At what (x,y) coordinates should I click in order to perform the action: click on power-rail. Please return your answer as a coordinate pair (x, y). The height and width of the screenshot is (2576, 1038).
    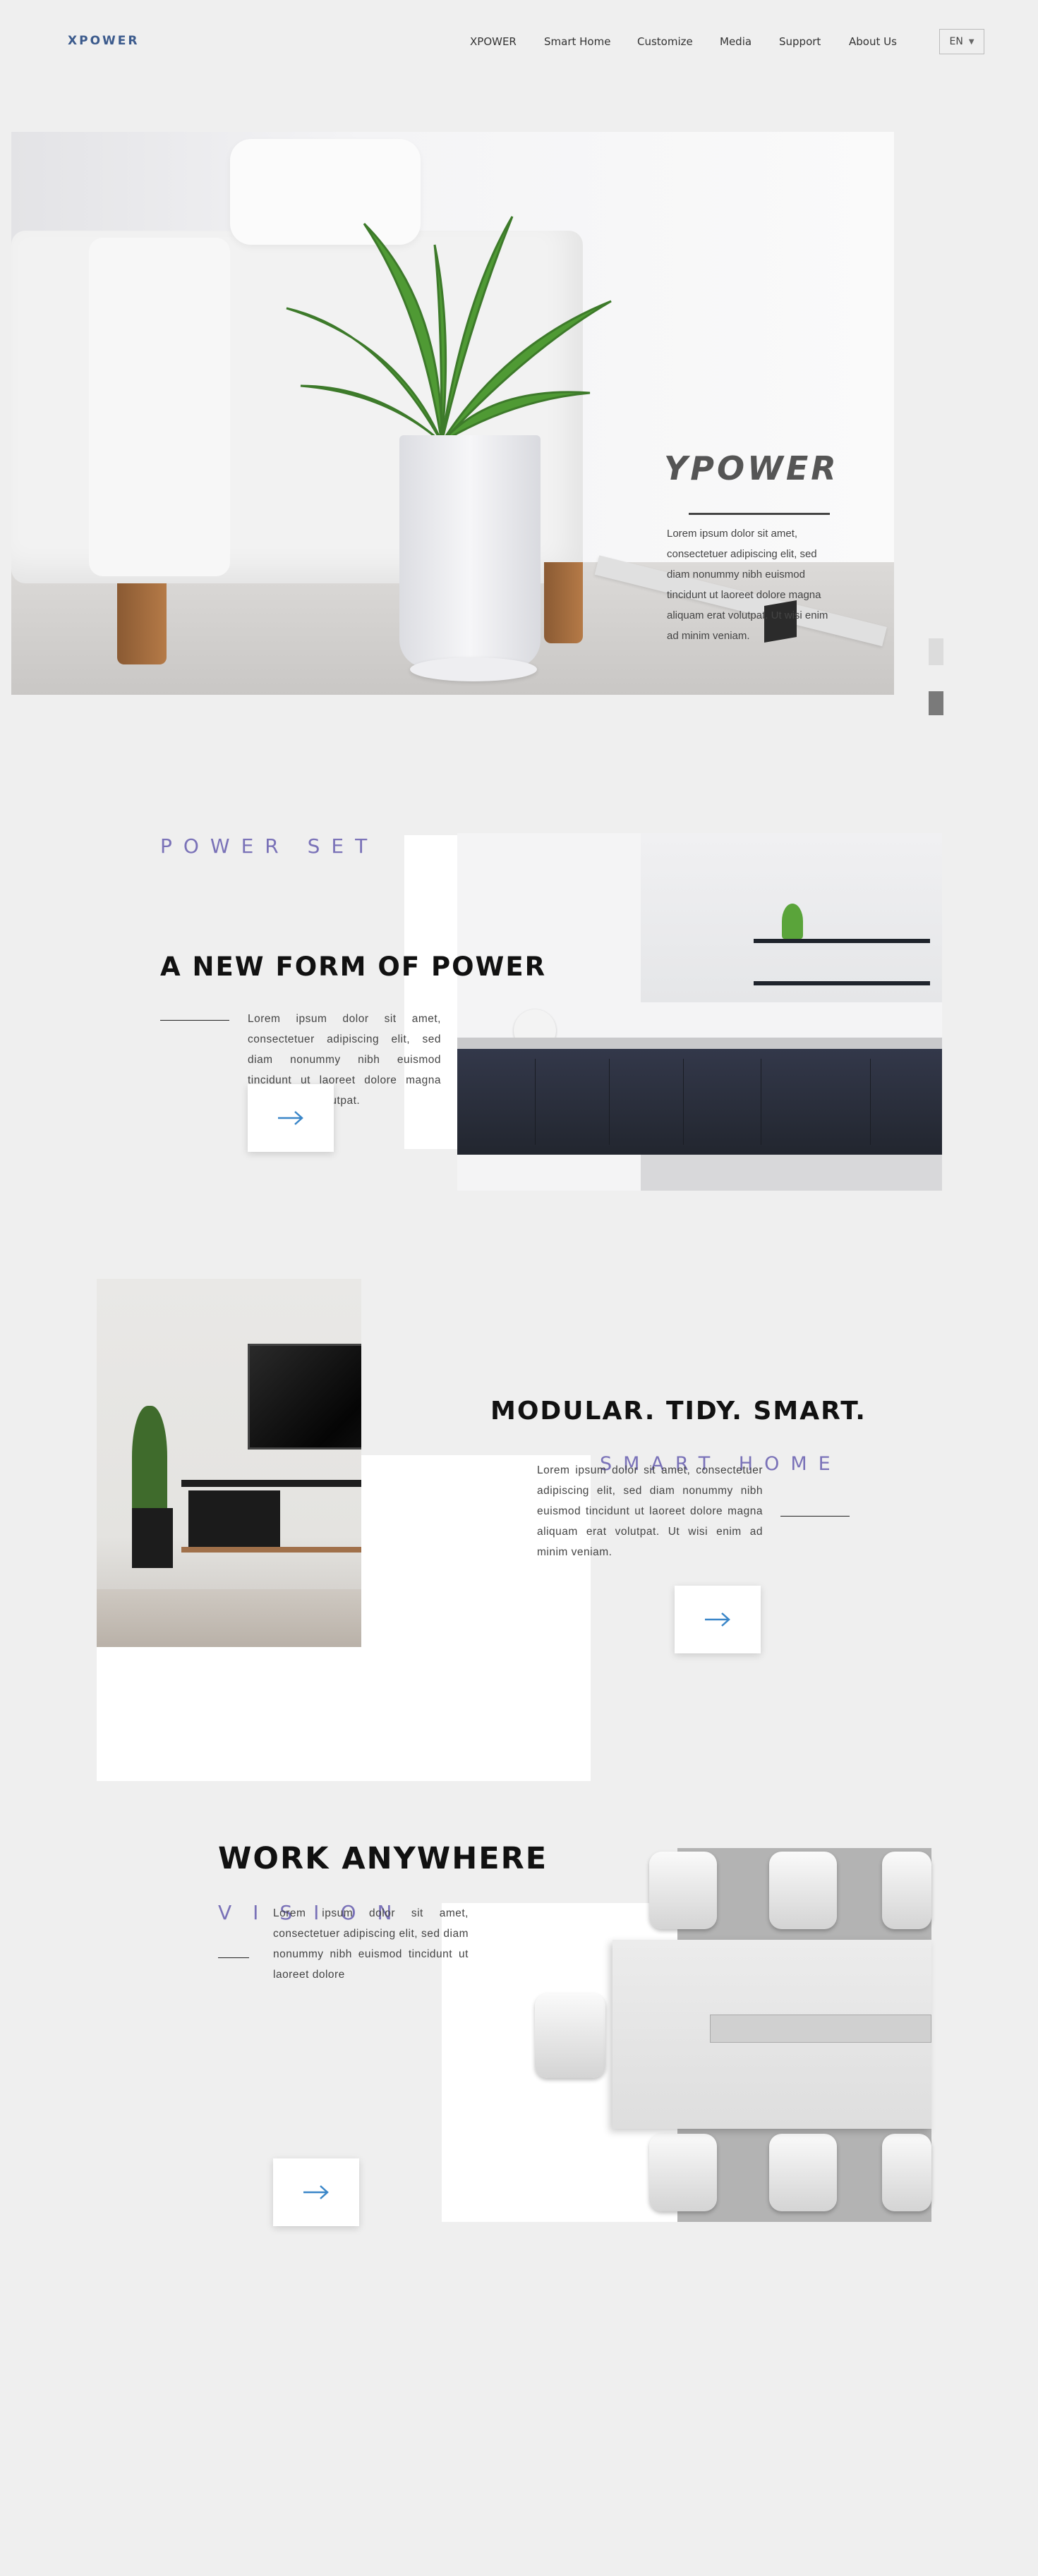
    Looking at the image, I should click on (820, 2029).